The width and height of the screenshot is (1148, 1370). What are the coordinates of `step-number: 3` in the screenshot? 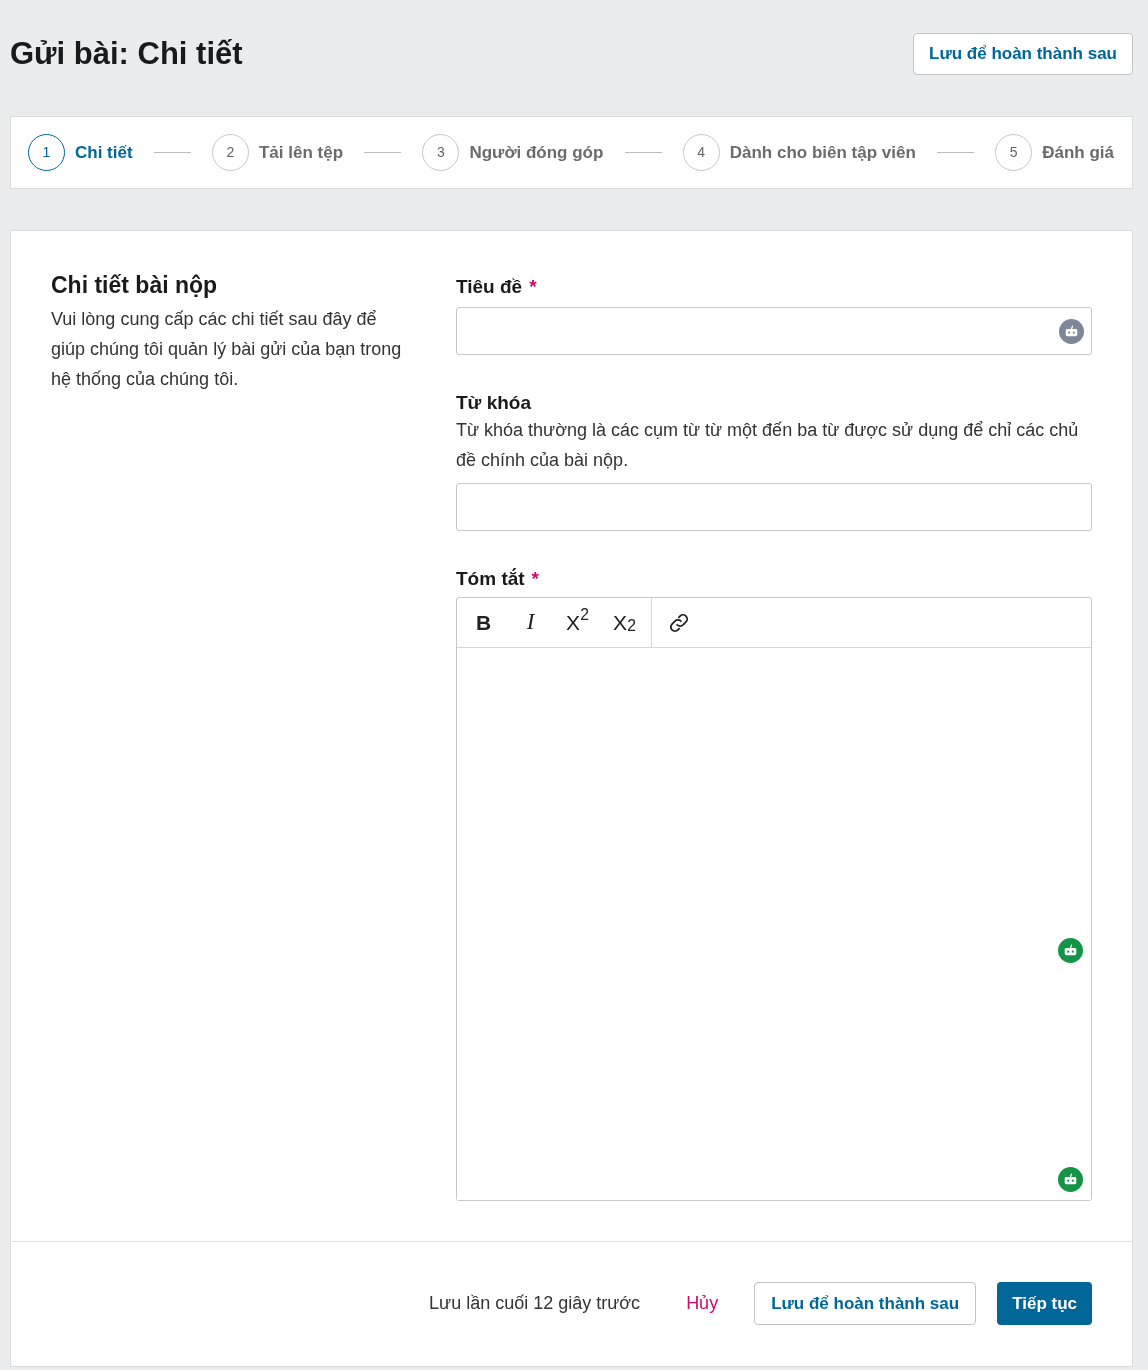 It's located at (441, 152).